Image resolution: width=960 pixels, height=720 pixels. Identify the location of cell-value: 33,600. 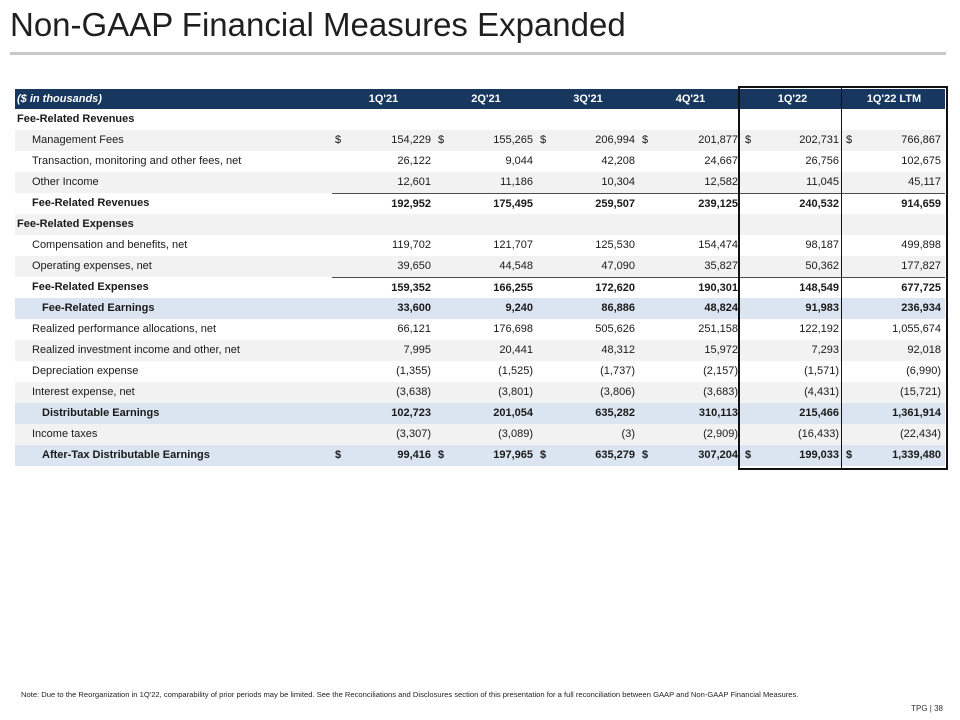
(414, 308).